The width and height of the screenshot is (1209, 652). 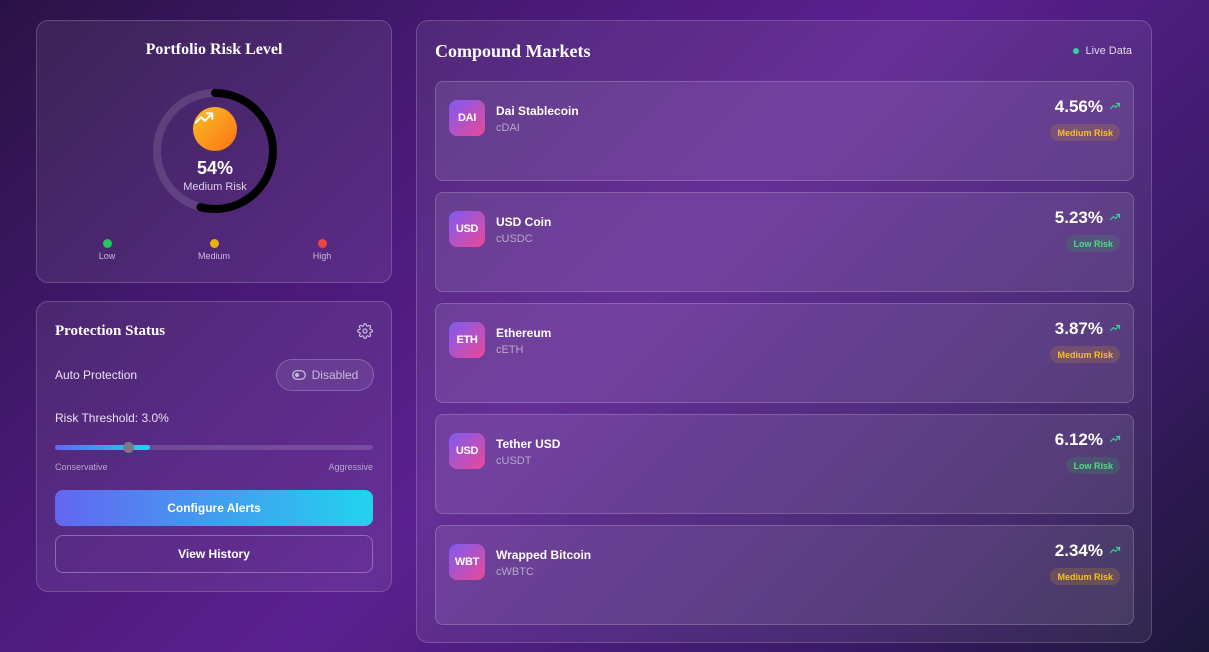 What do you see at coordinates (214, 554) in the screenshot?
I see `view-history-button: View History` at bounding box center [214, 554].